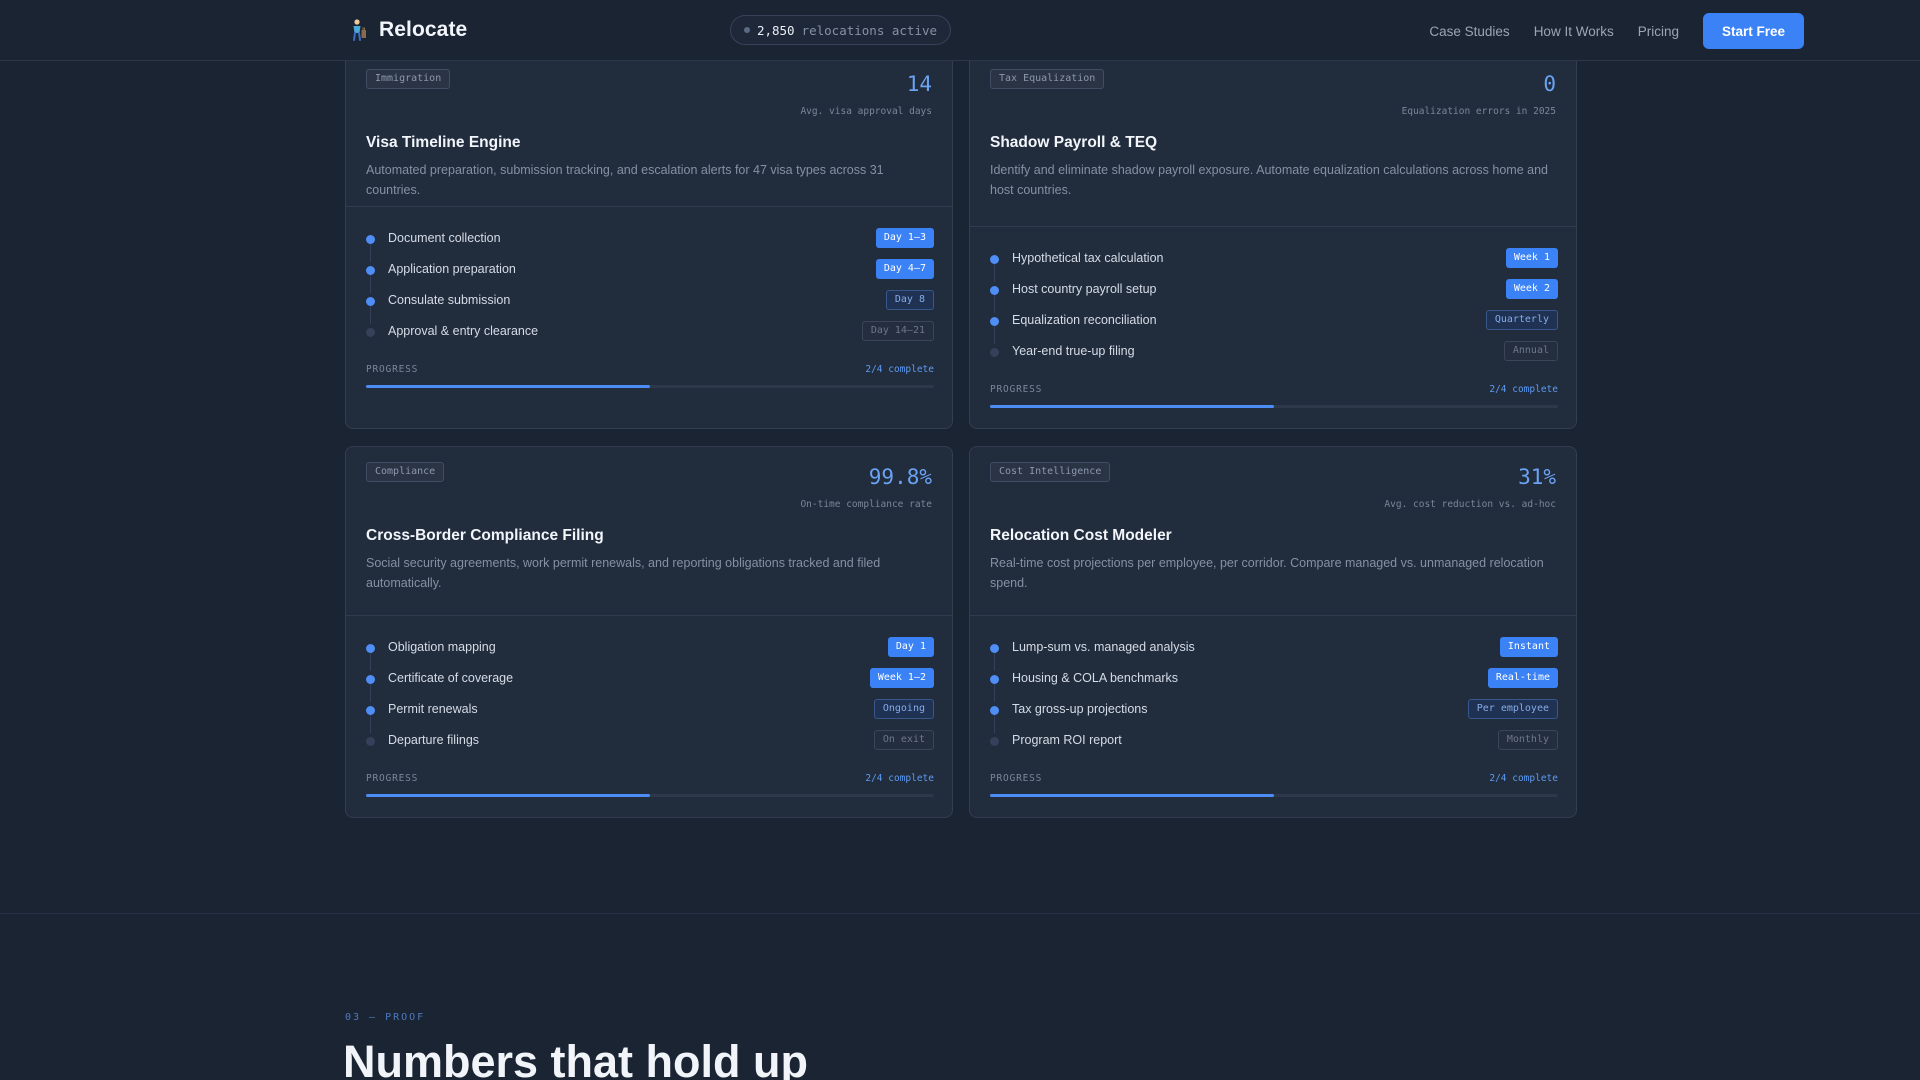 The height and width of the screenshot is (1080, 1920). Describe the element at coordinates (650, 273) in the screenshot. I see `step-item: Application preparation Day 4–7` at that location.